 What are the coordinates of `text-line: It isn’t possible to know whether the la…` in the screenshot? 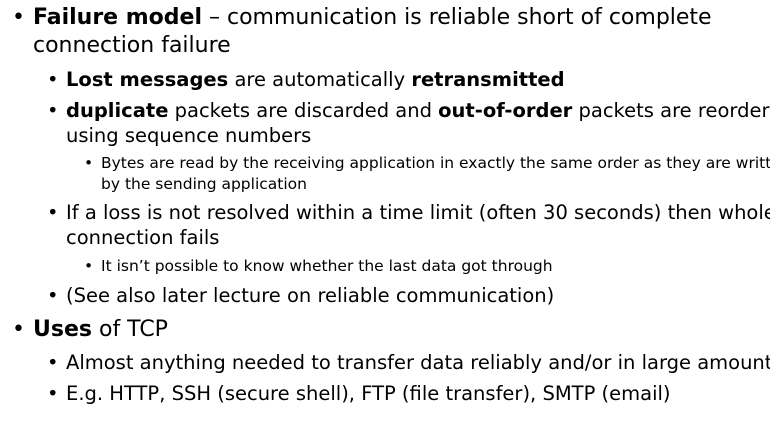 It's located at (327, 266).